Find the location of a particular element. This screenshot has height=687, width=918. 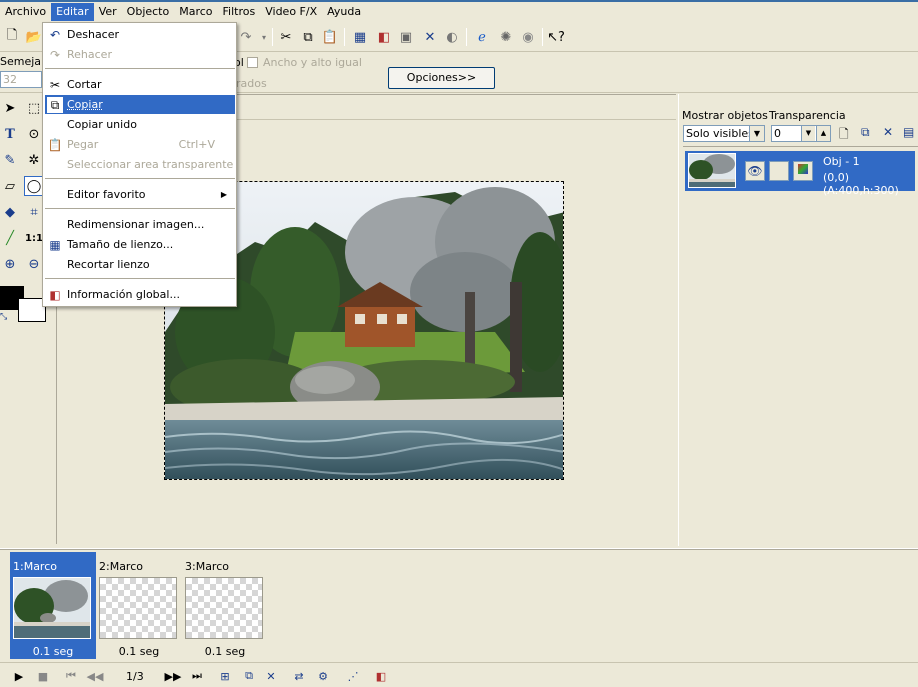

menu-marco: Marco is located at coordinates (195, 12).